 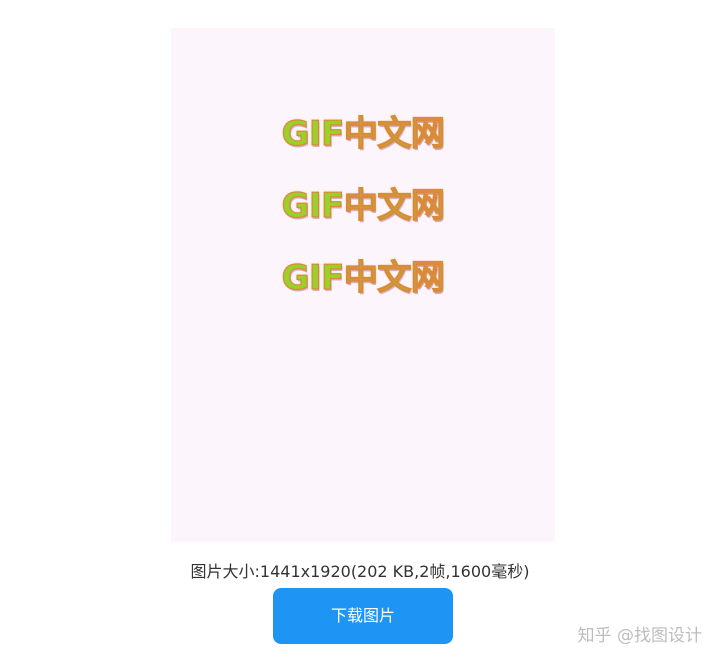 I want to click on gif-text-line-2: GIF中文网, so click(x=363, y=205).